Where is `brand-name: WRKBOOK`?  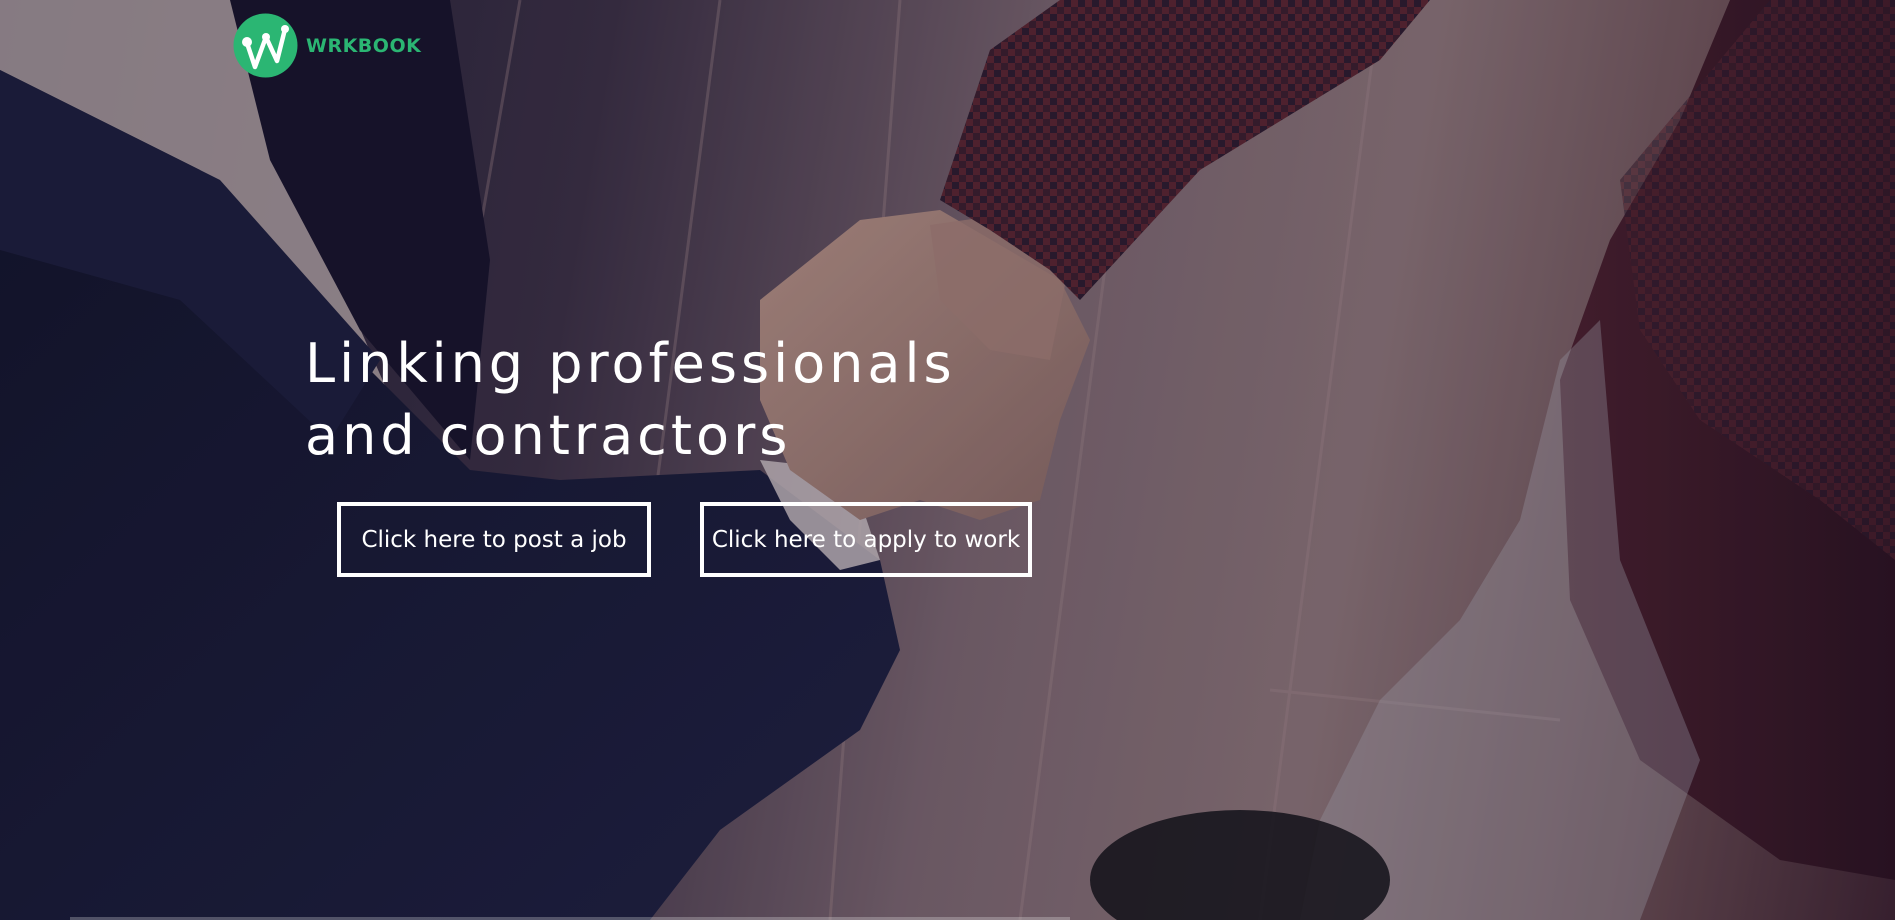 brand-name: WRKBOOK is located at coordinates (364, 45).